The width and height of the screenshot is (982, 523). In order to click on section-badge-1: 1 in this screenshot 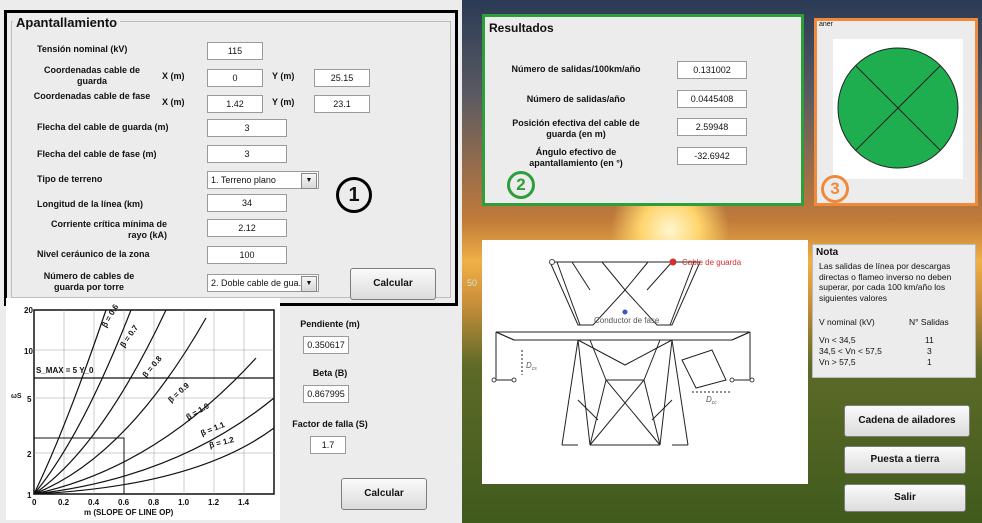, I will do `click(354, 195)`.